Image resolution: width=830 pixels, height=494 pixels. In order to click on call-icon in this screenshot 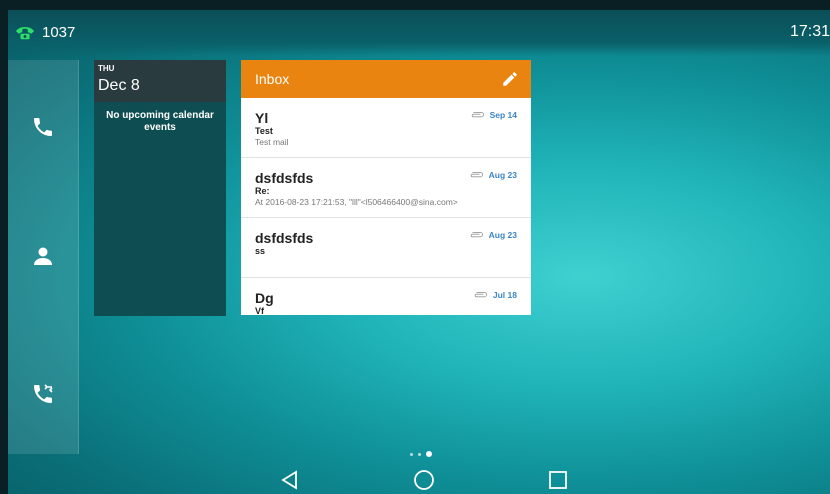, I will do `click(43, 127)`.